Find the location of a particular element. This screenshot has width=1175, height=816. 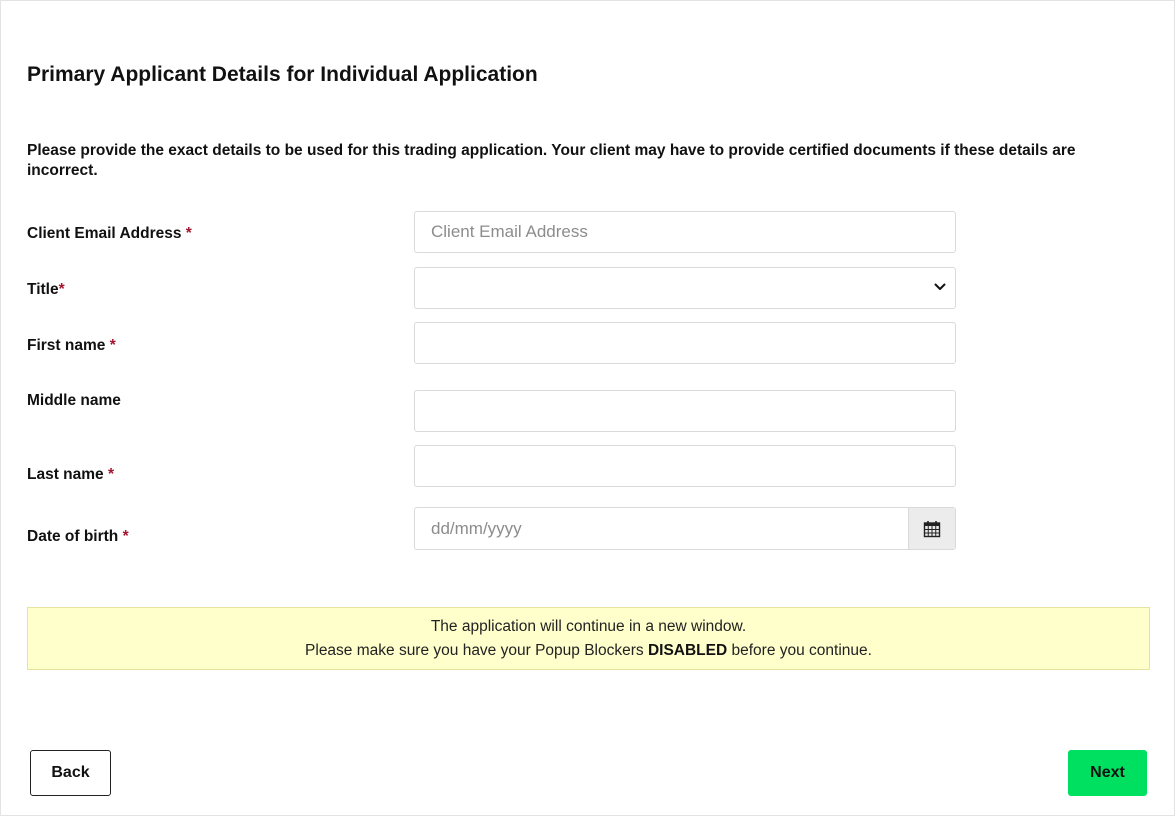

last-name-label-text: Last name is located at coordinates (65, 474).